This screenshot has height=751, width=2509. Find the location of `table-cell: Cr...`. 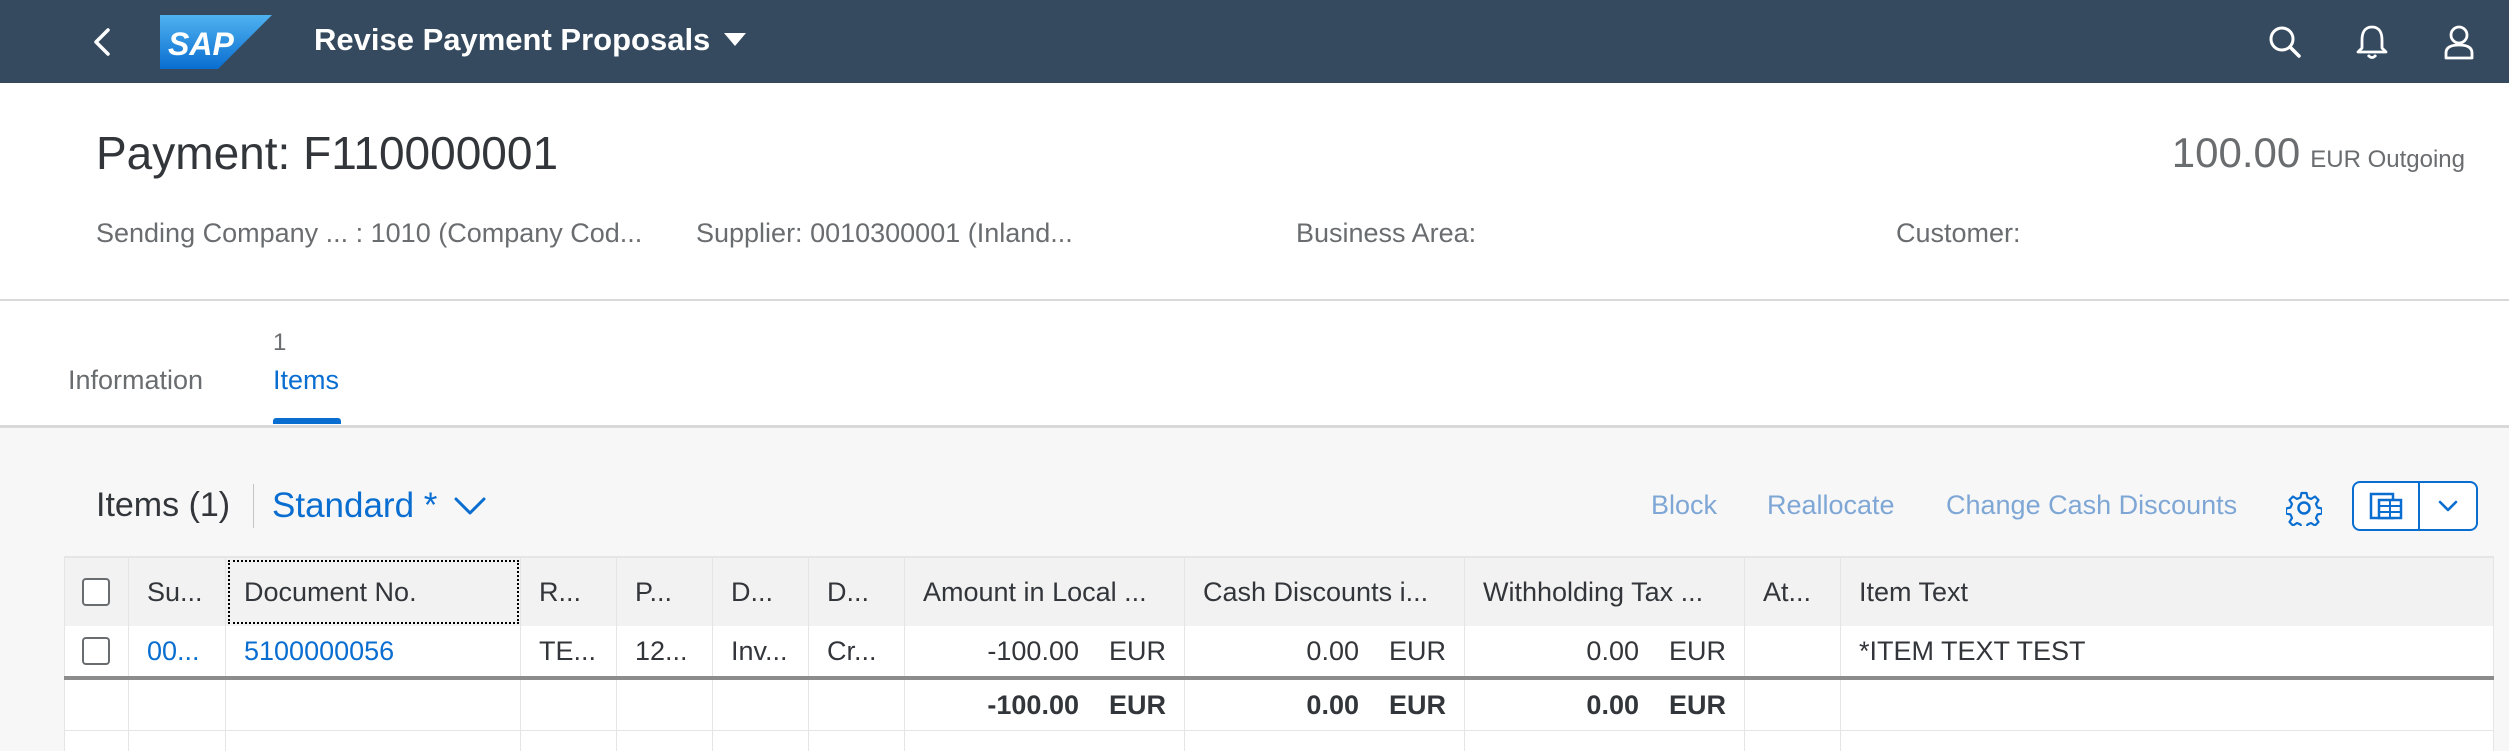

table-cell: Cr... is located at coordinates (857, 651).